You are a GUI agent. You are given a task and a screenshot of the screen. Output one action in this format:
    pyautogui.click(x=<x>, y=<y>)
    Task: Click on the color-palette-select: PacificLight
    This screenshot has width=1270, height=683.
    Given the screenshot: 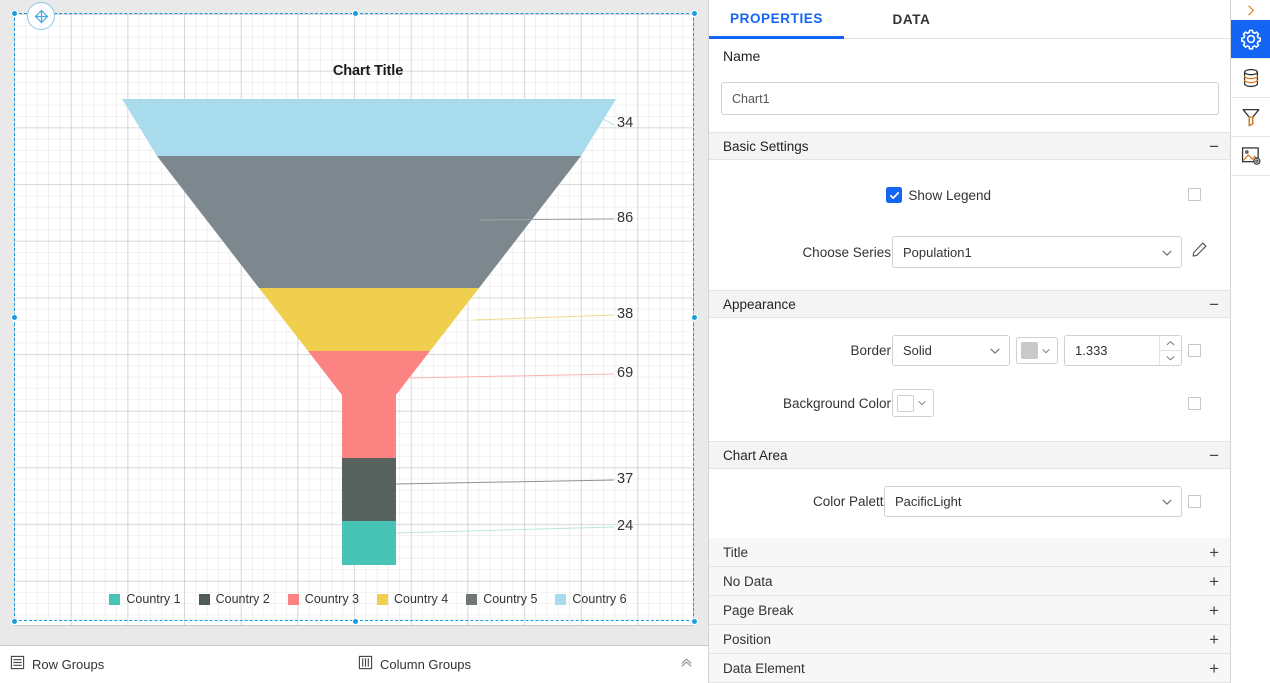 What is the action you would take?
    pyautogui.click(x=1033, y=501)
    